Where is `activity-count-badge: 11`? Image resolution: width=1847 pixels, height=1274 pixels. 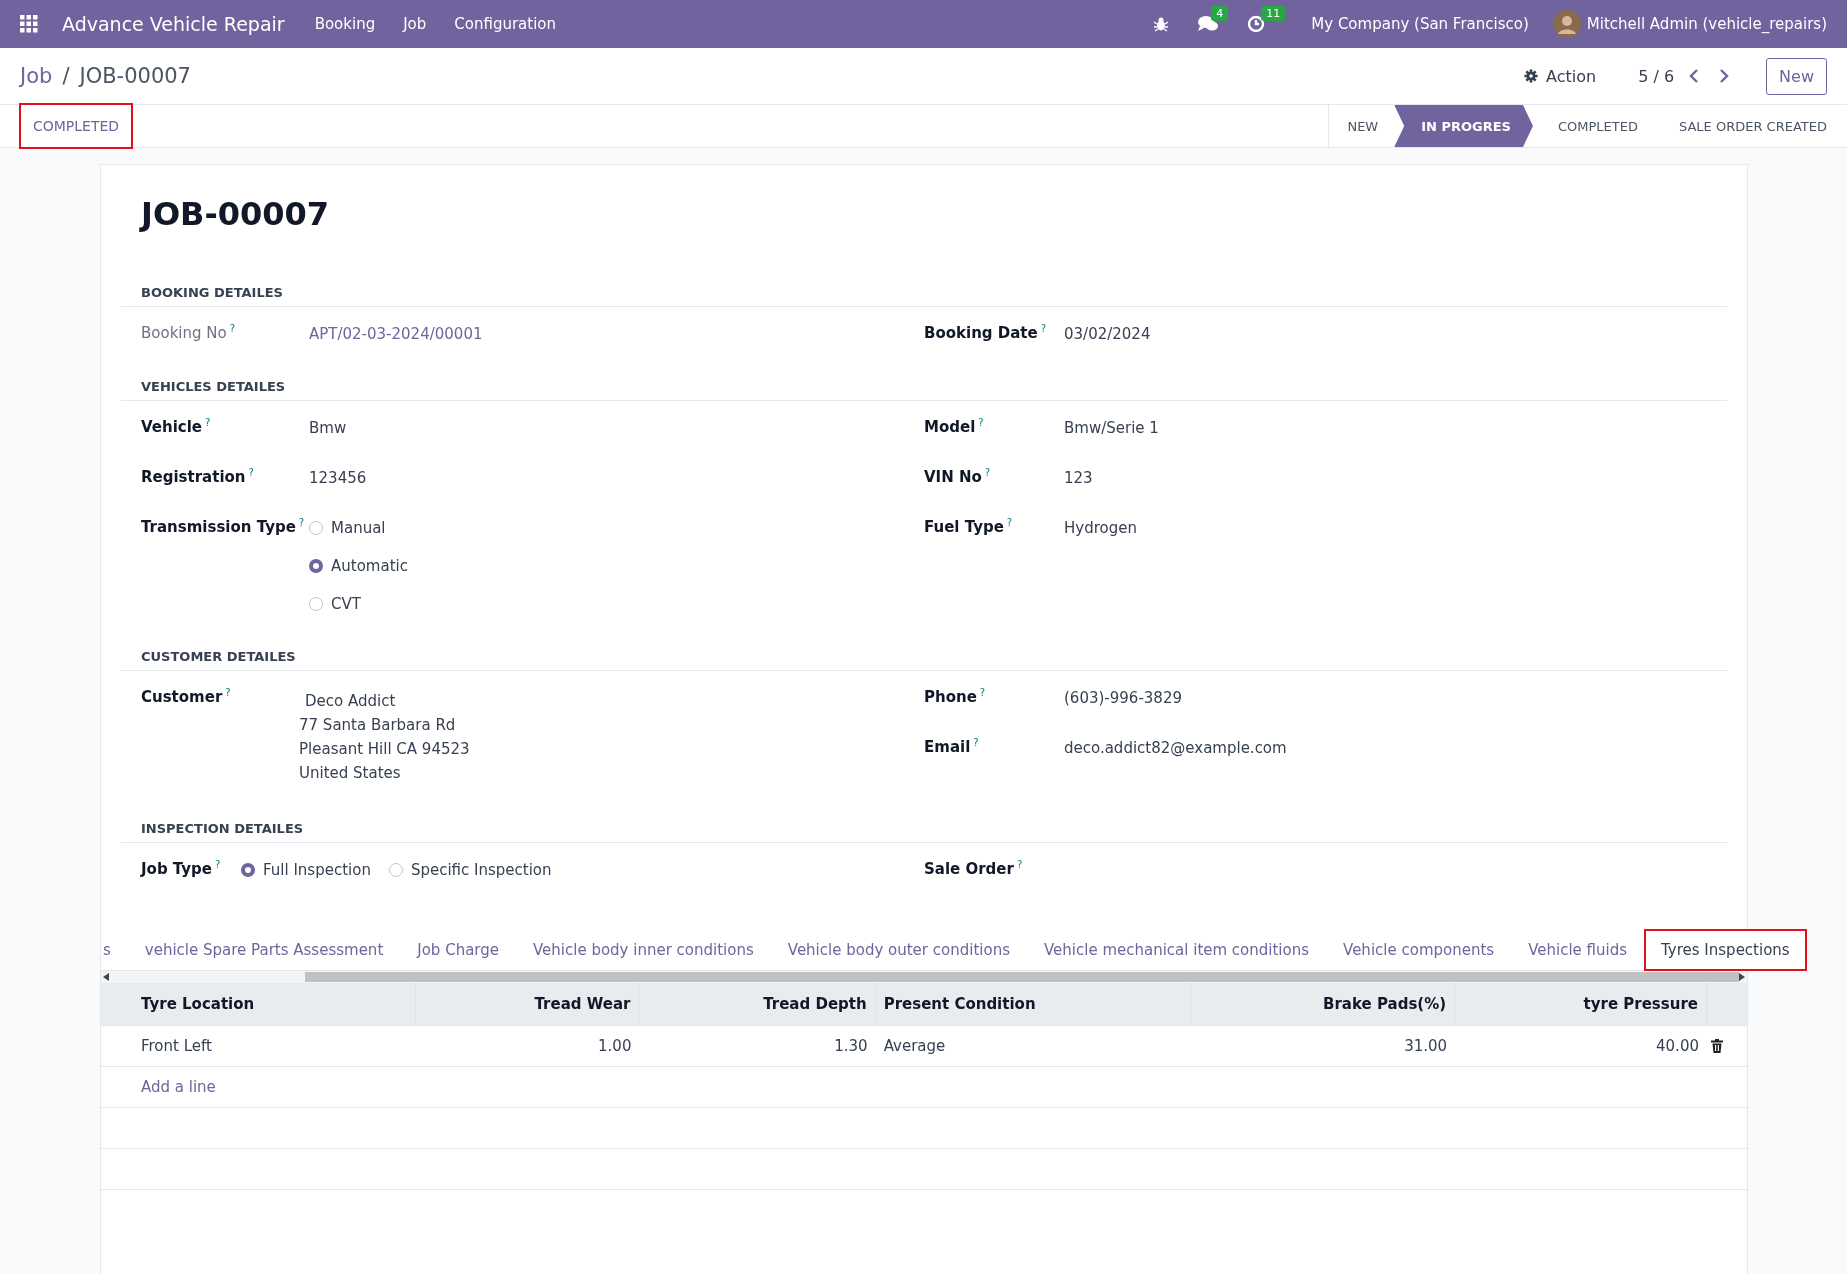 activity-count-badge: 11 is located at coordinates (1273, 13).